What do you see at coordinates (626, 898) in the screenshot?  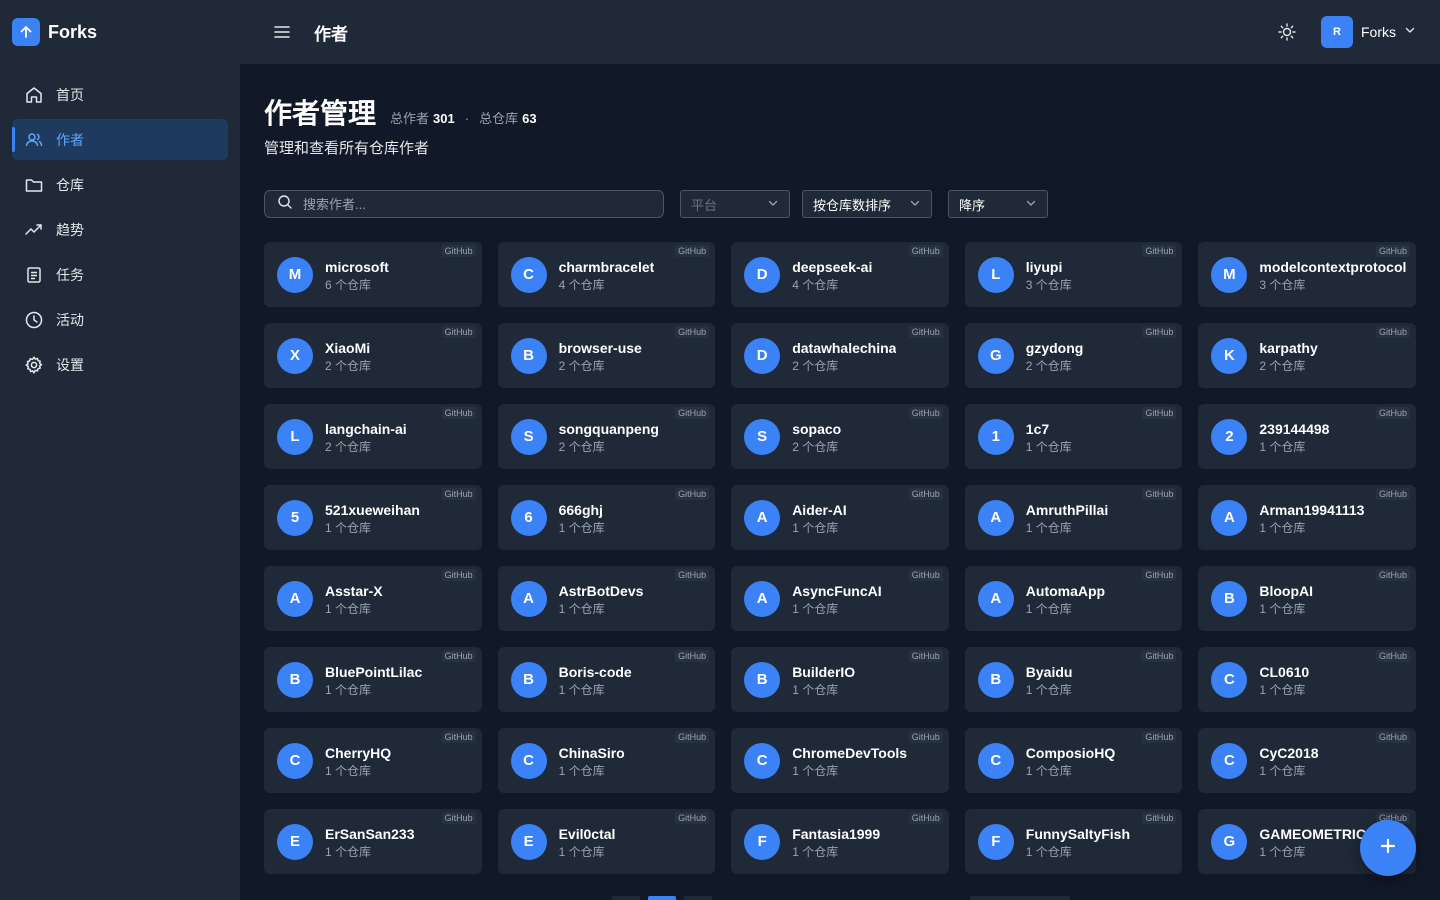 I see `pagination-prev` at bounding box center [626, 898].